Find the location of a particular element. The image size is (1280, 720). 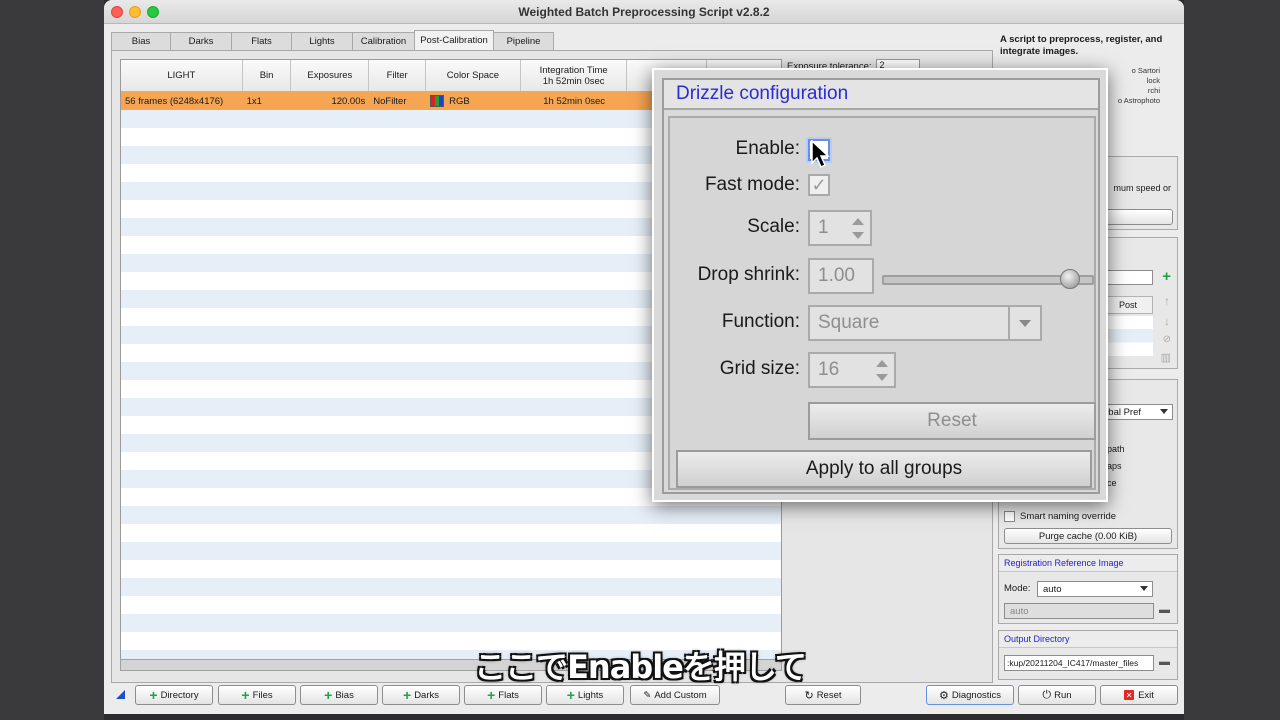

move-up-icon: ↑ is located at coordinates (1167, 301).